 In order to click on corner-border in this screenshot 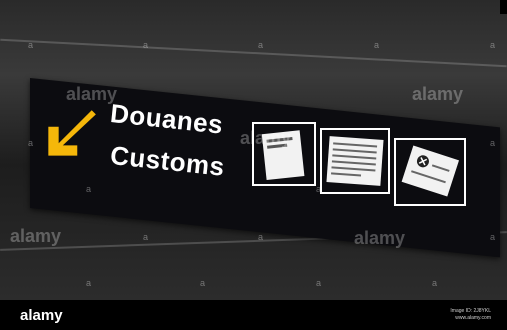, I will do `click(503, 7)`.